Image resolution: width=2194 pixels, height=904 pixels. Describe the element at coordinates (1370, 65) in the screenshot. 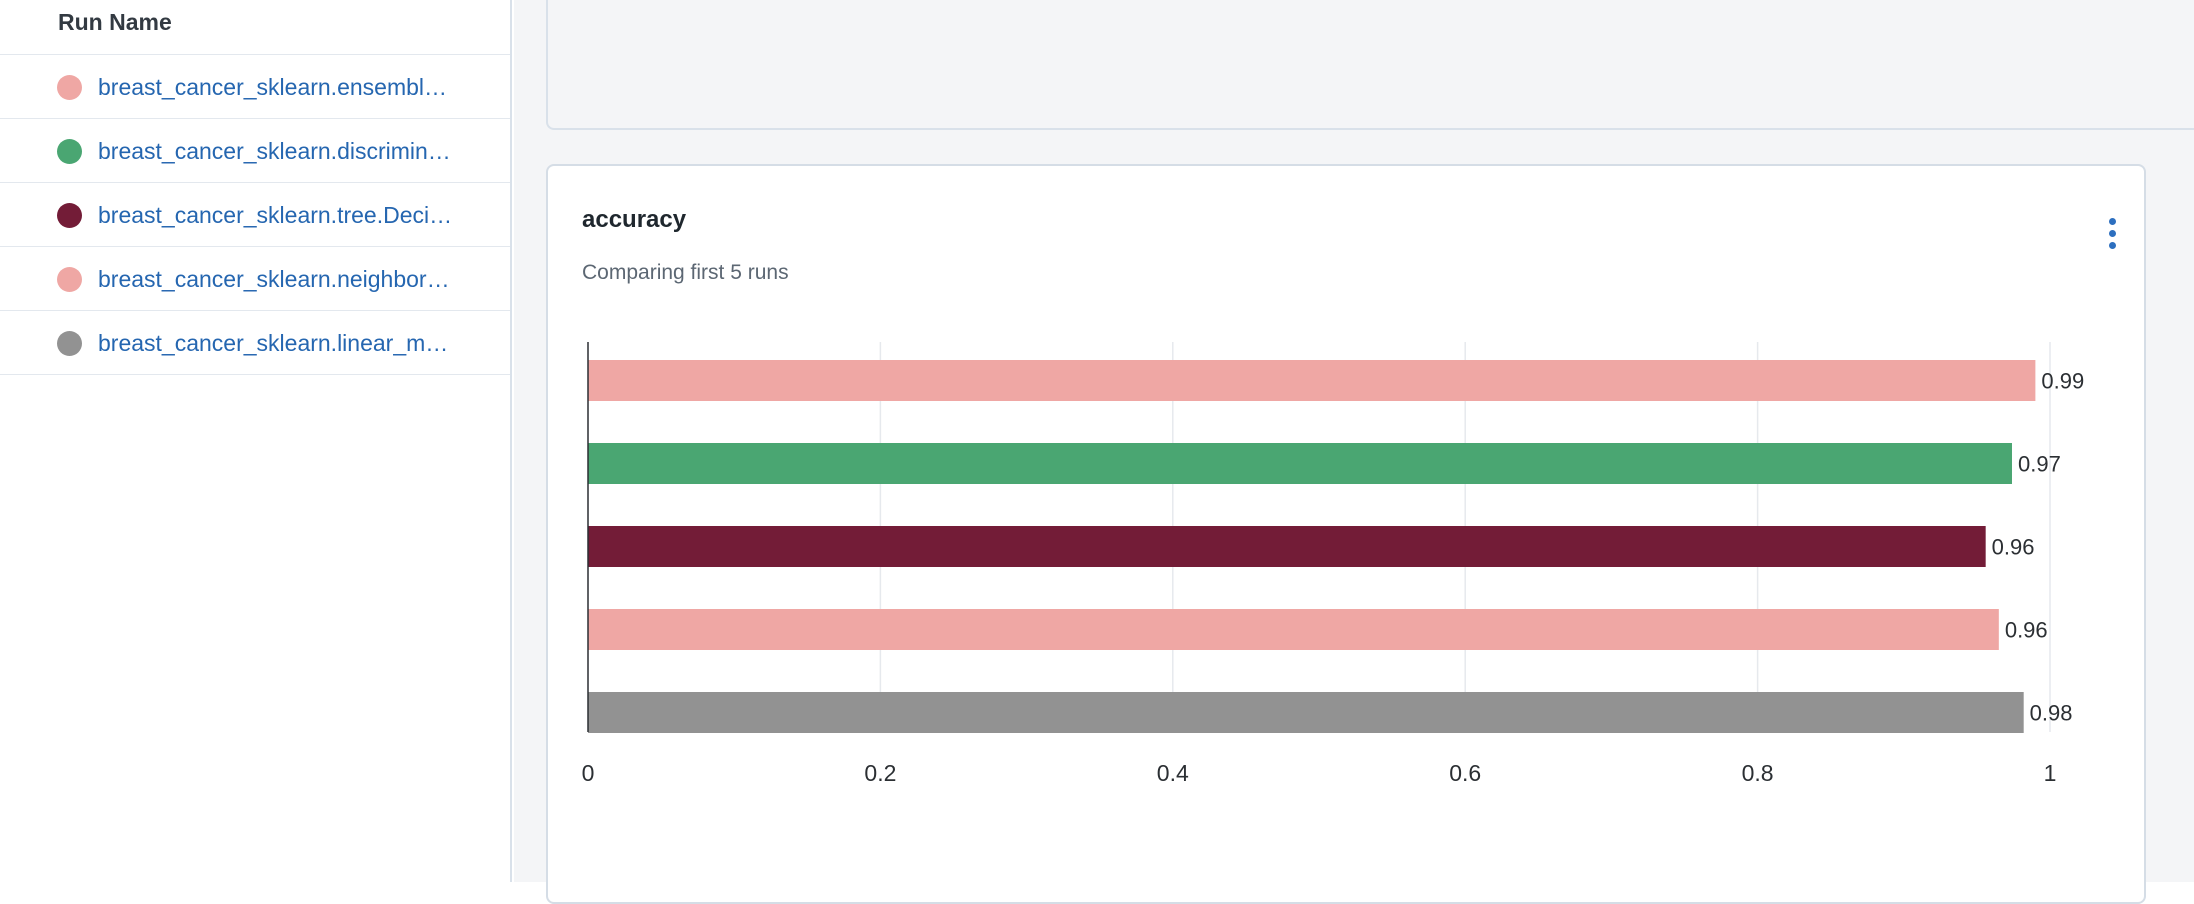

I see `previous-chart-card` at that location.